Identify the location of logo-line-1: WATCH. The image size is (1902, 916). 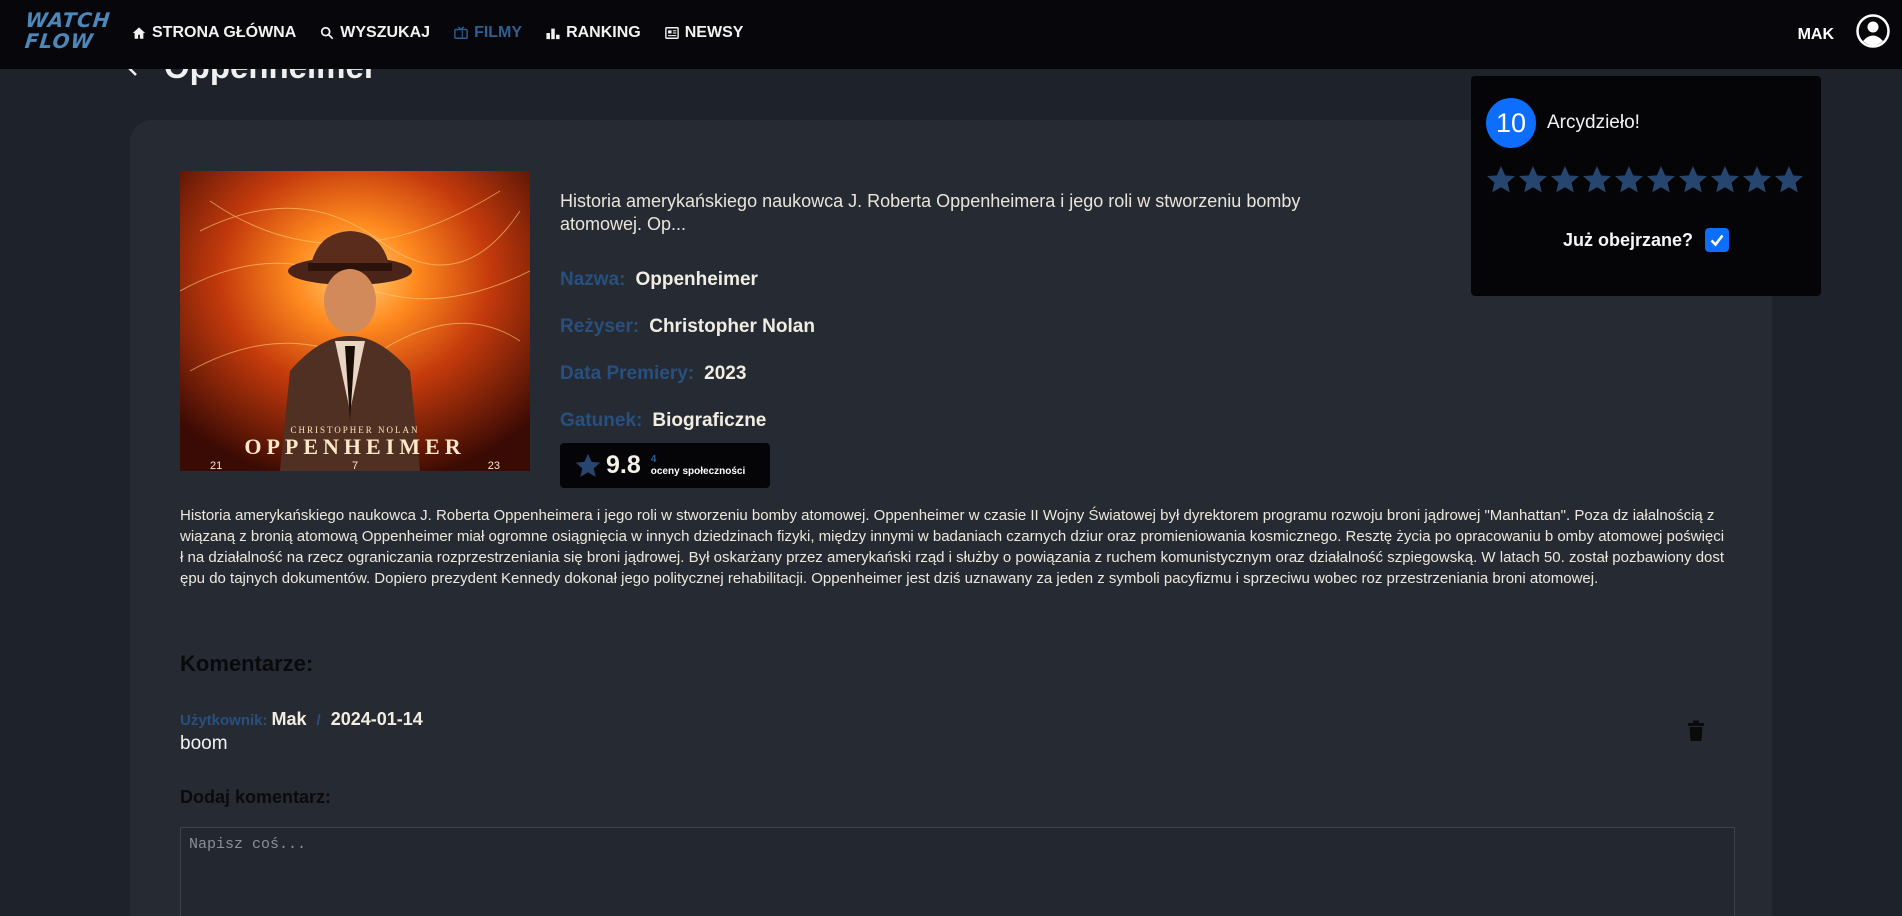
(68, 20).